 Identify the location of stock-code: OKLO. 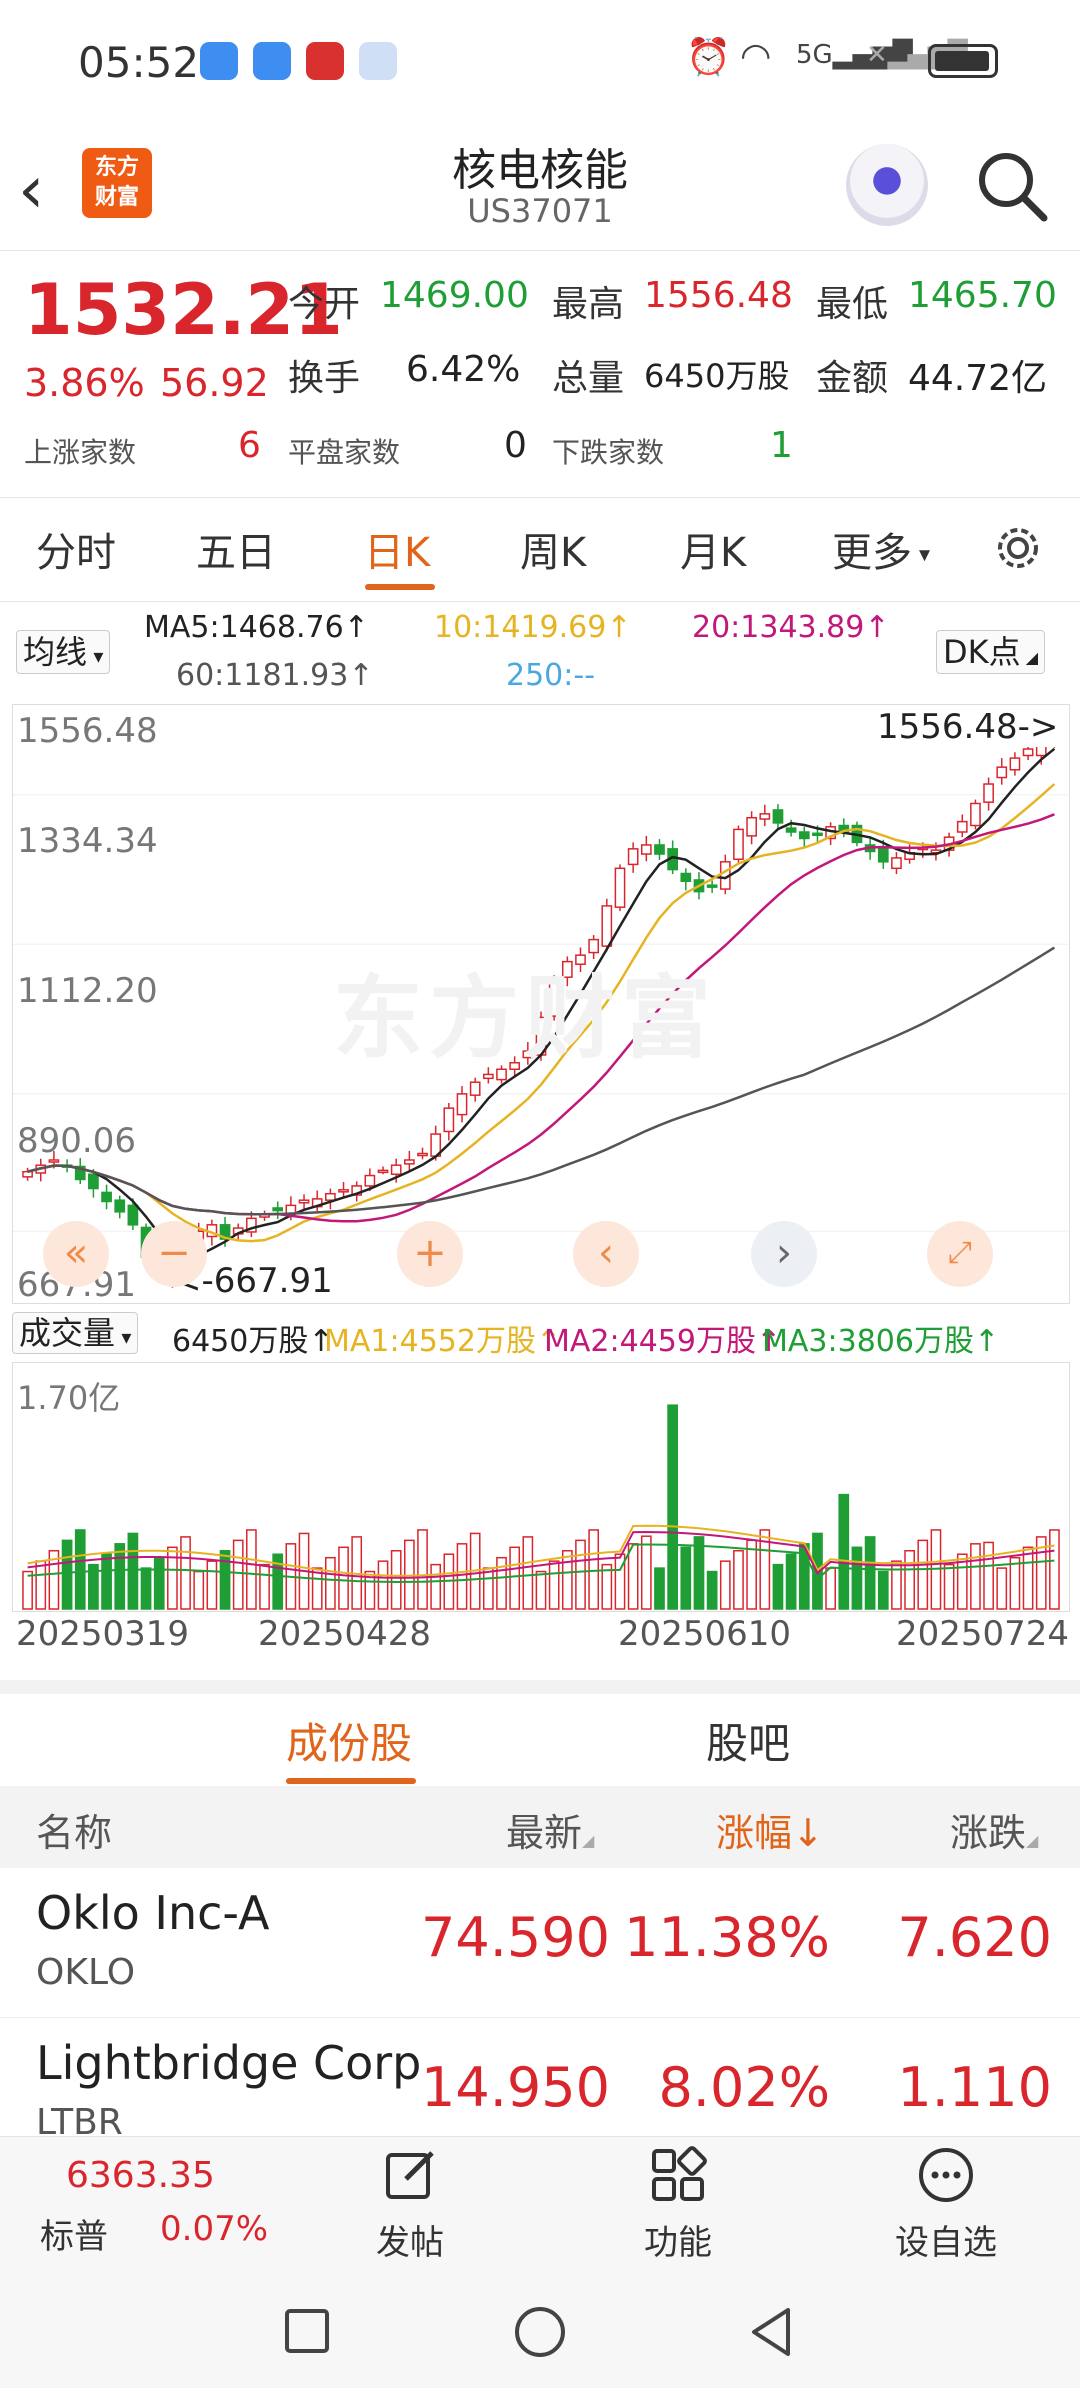
(86, 1972).